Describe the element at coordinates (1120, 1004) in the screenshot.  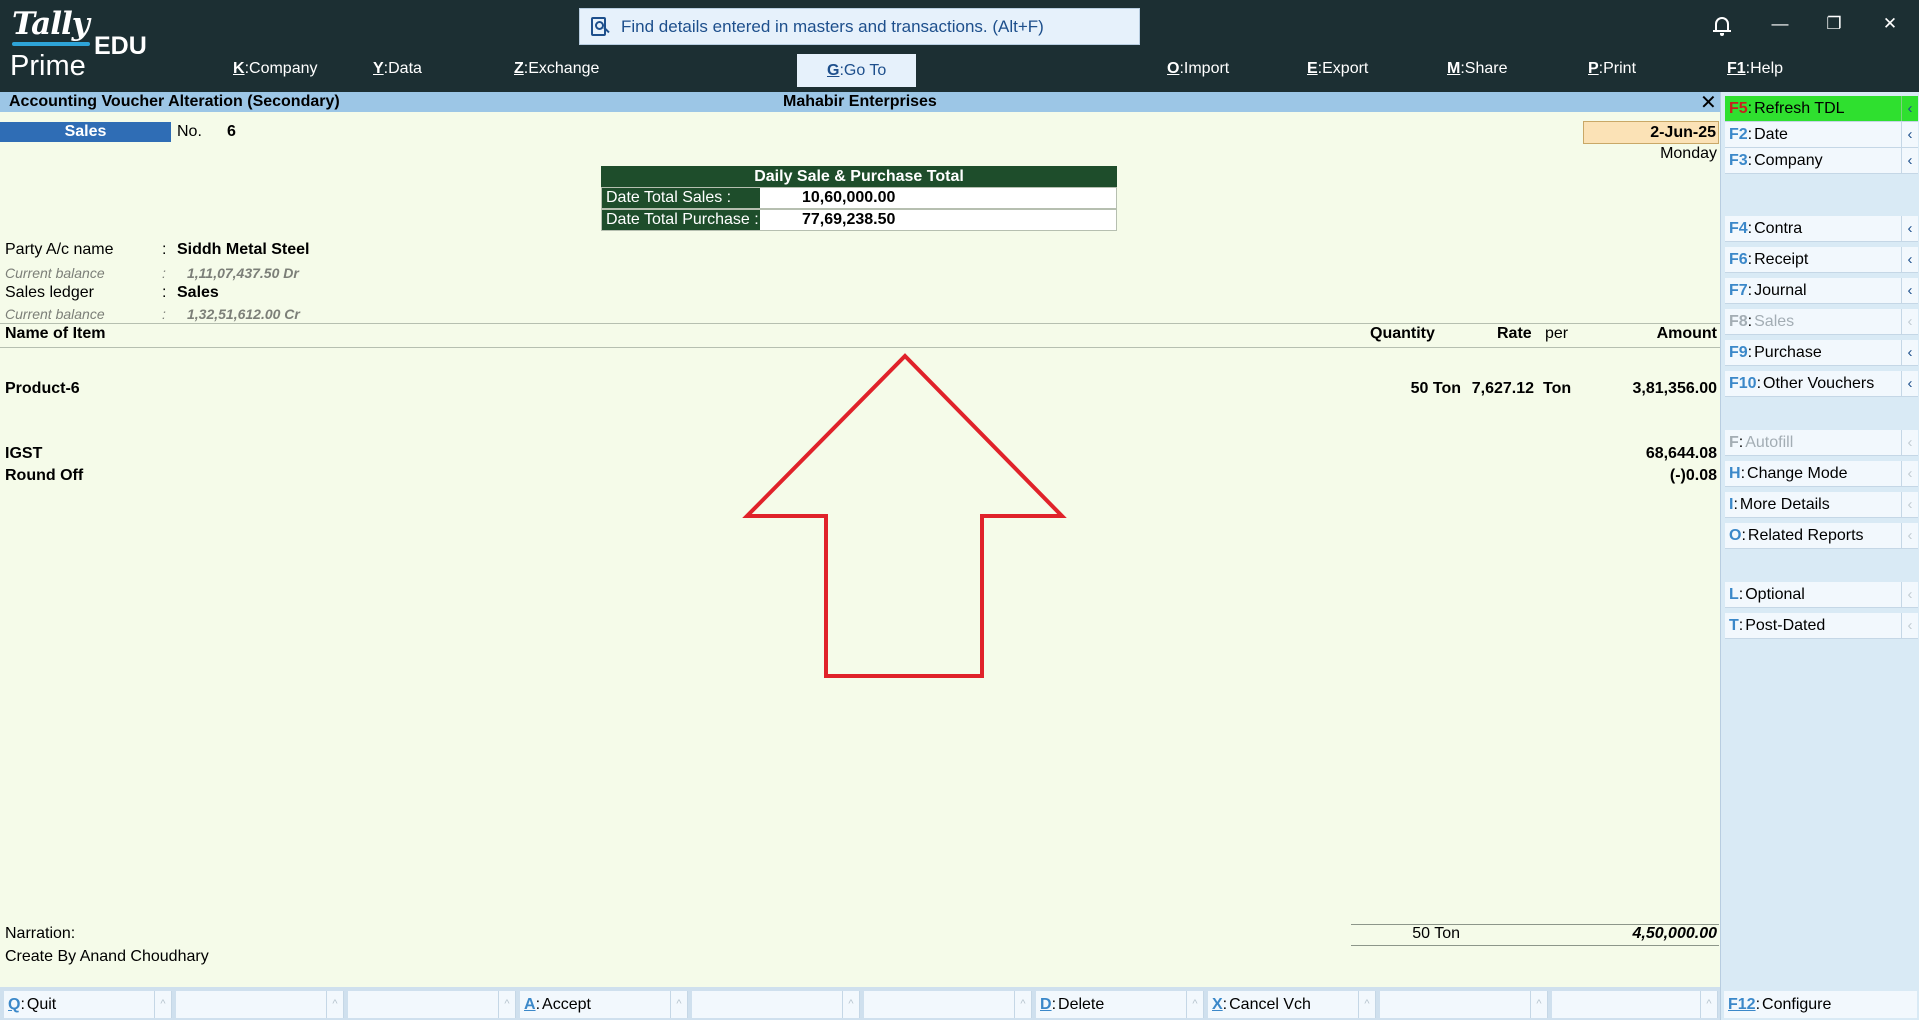
I see `delete-button: D: Delete ^` at that location.